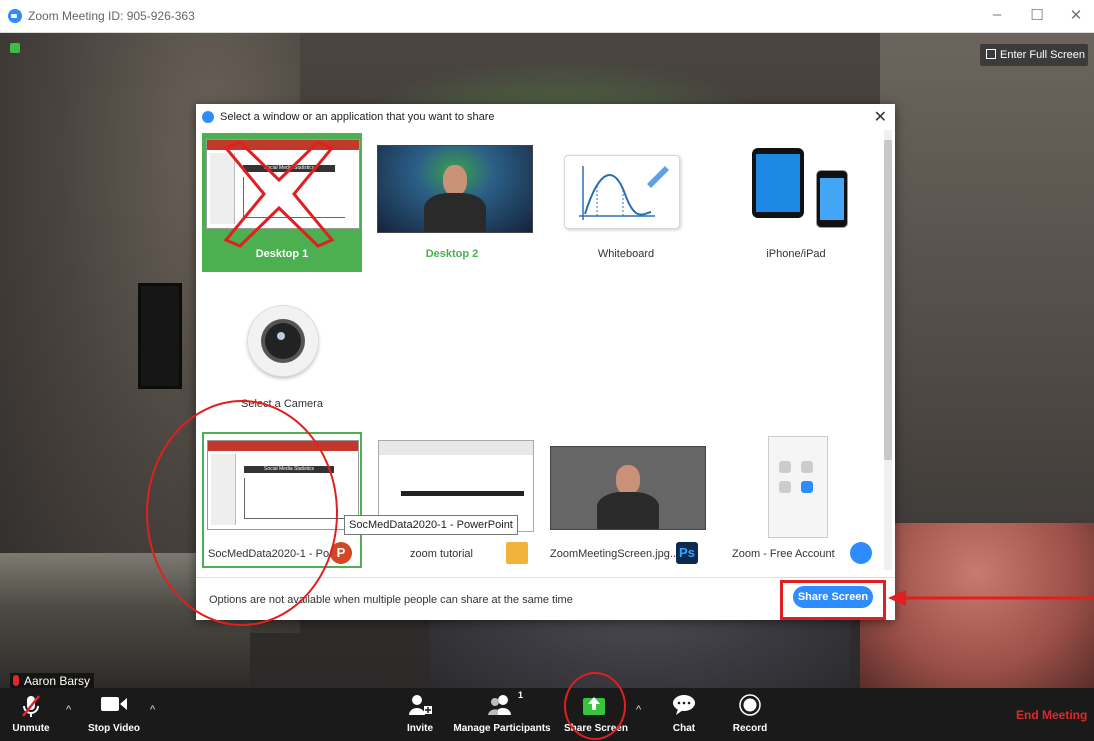  What do you see at coordinates (455, 189) in the screenshot?
I see `desktop-2-thumbnail` at bounding box center [455, 189].